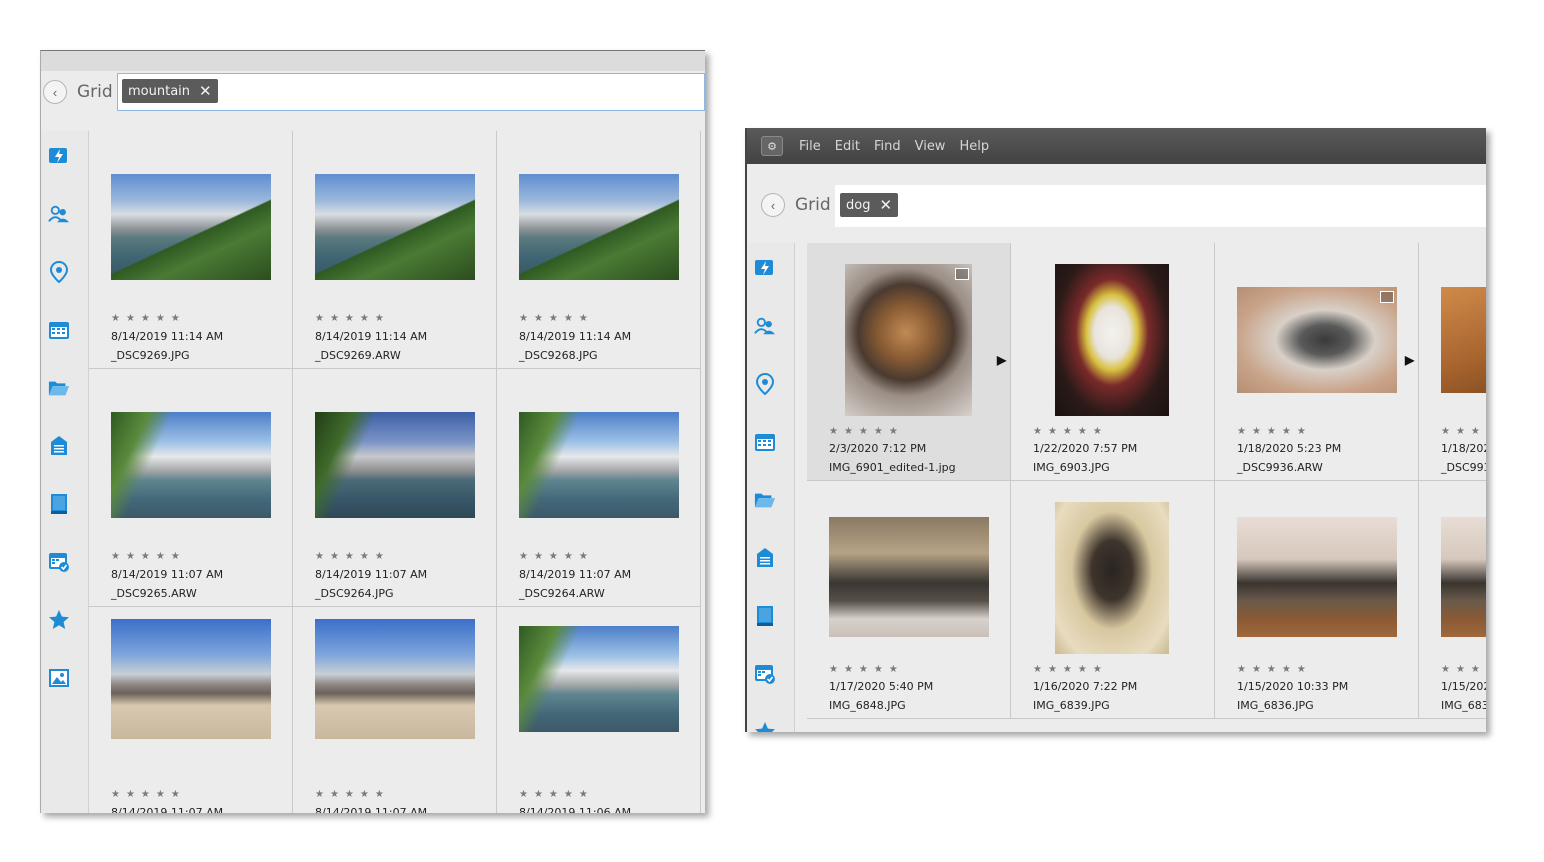 The image size is (1544, 862). Describe the element at coordinates (150, 355) in the screenshot. I see `file-name: _DSC9269.JPG` at that location.